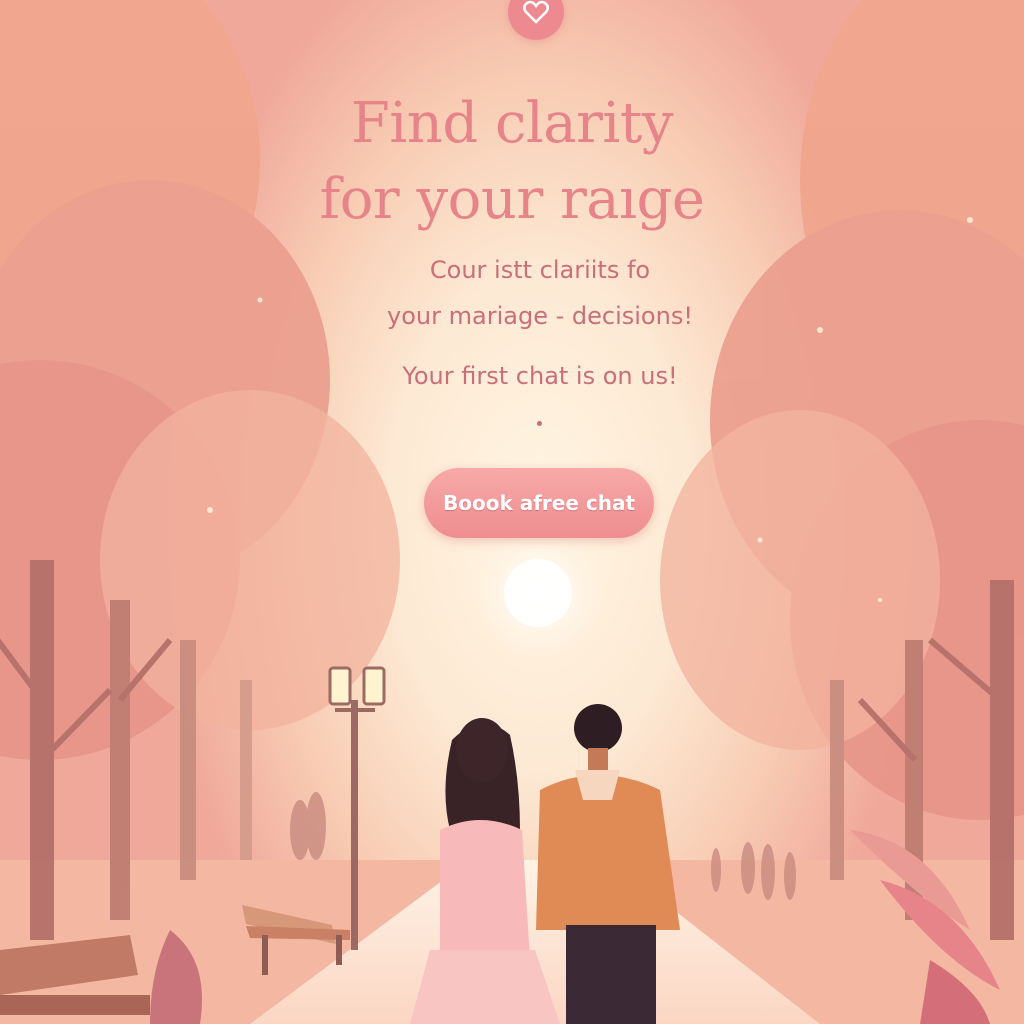 This screenshot has height=1024, width=1024. What do you see at coordinates (539, 423) in the screenshot?
I see `decorative-dot` at bounding box center [539, 423].